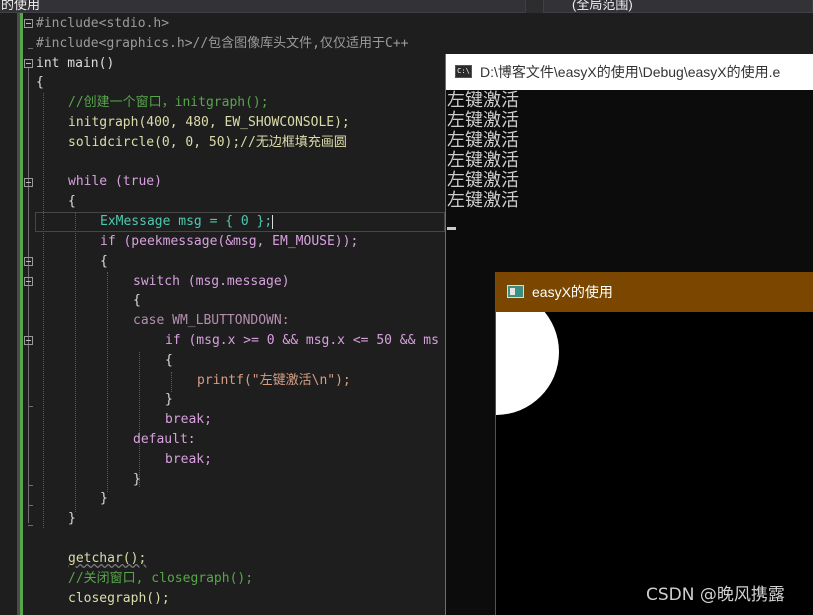  I want to click on console-titlebar: C:\ D:\博客文件\easyX的使用\Debug\easyX的使用.e, so click(629, 72).